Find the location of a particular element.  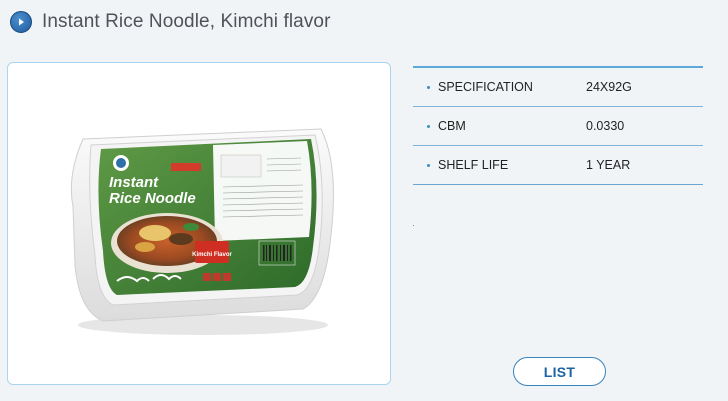

spec-label: SPECIFICATION is located at coordinates (485, 87).